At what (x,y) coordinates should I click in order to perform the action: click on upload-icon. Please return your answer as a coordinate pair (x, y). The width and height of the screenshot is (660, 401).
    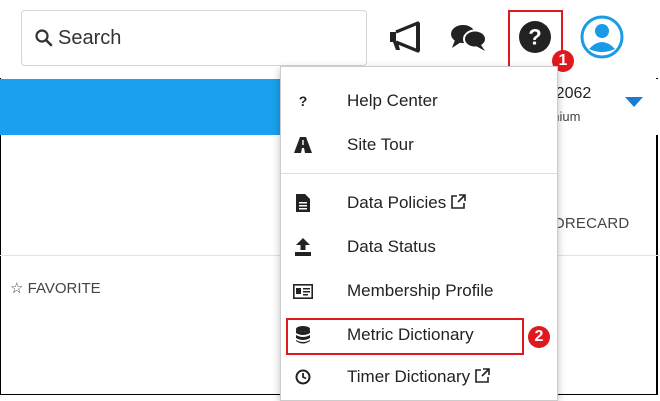
    Looking at the image, I should click on (303, 247).